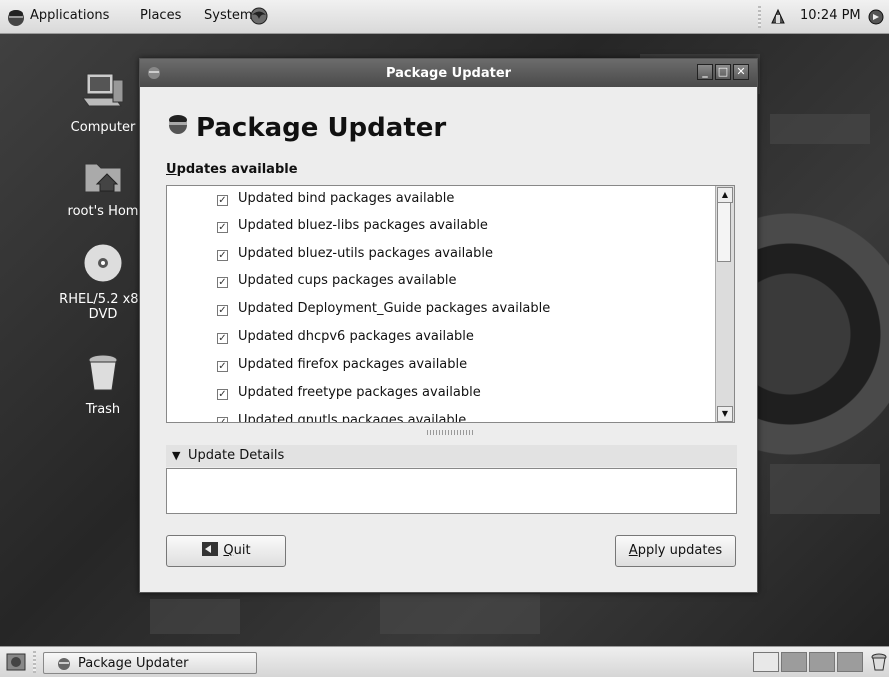  Describe the element at coordinates (444, 661) in the screenshot. I see `bottom-panel: Package Updater` at that location.